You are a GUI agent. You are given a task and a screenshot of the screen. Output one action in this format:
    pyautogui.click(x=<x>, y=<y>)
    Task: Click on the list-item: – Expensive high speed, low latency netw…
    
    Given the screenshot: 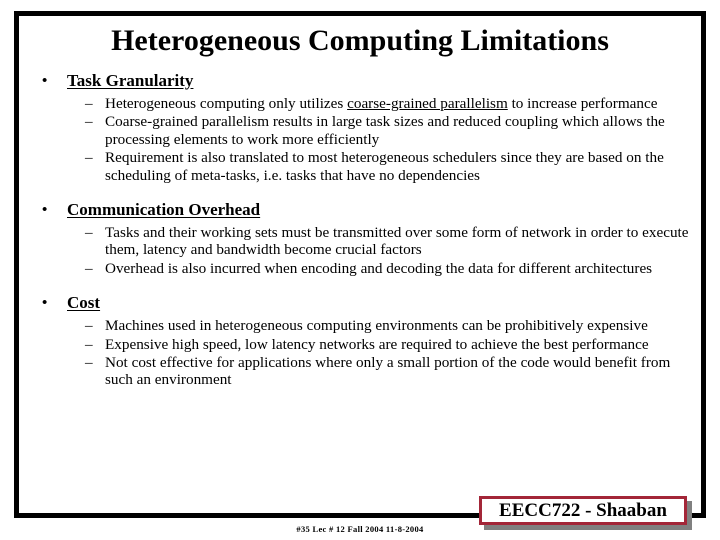 What is the action you would take?
    pyautogui.click(x=365, y=344)
    